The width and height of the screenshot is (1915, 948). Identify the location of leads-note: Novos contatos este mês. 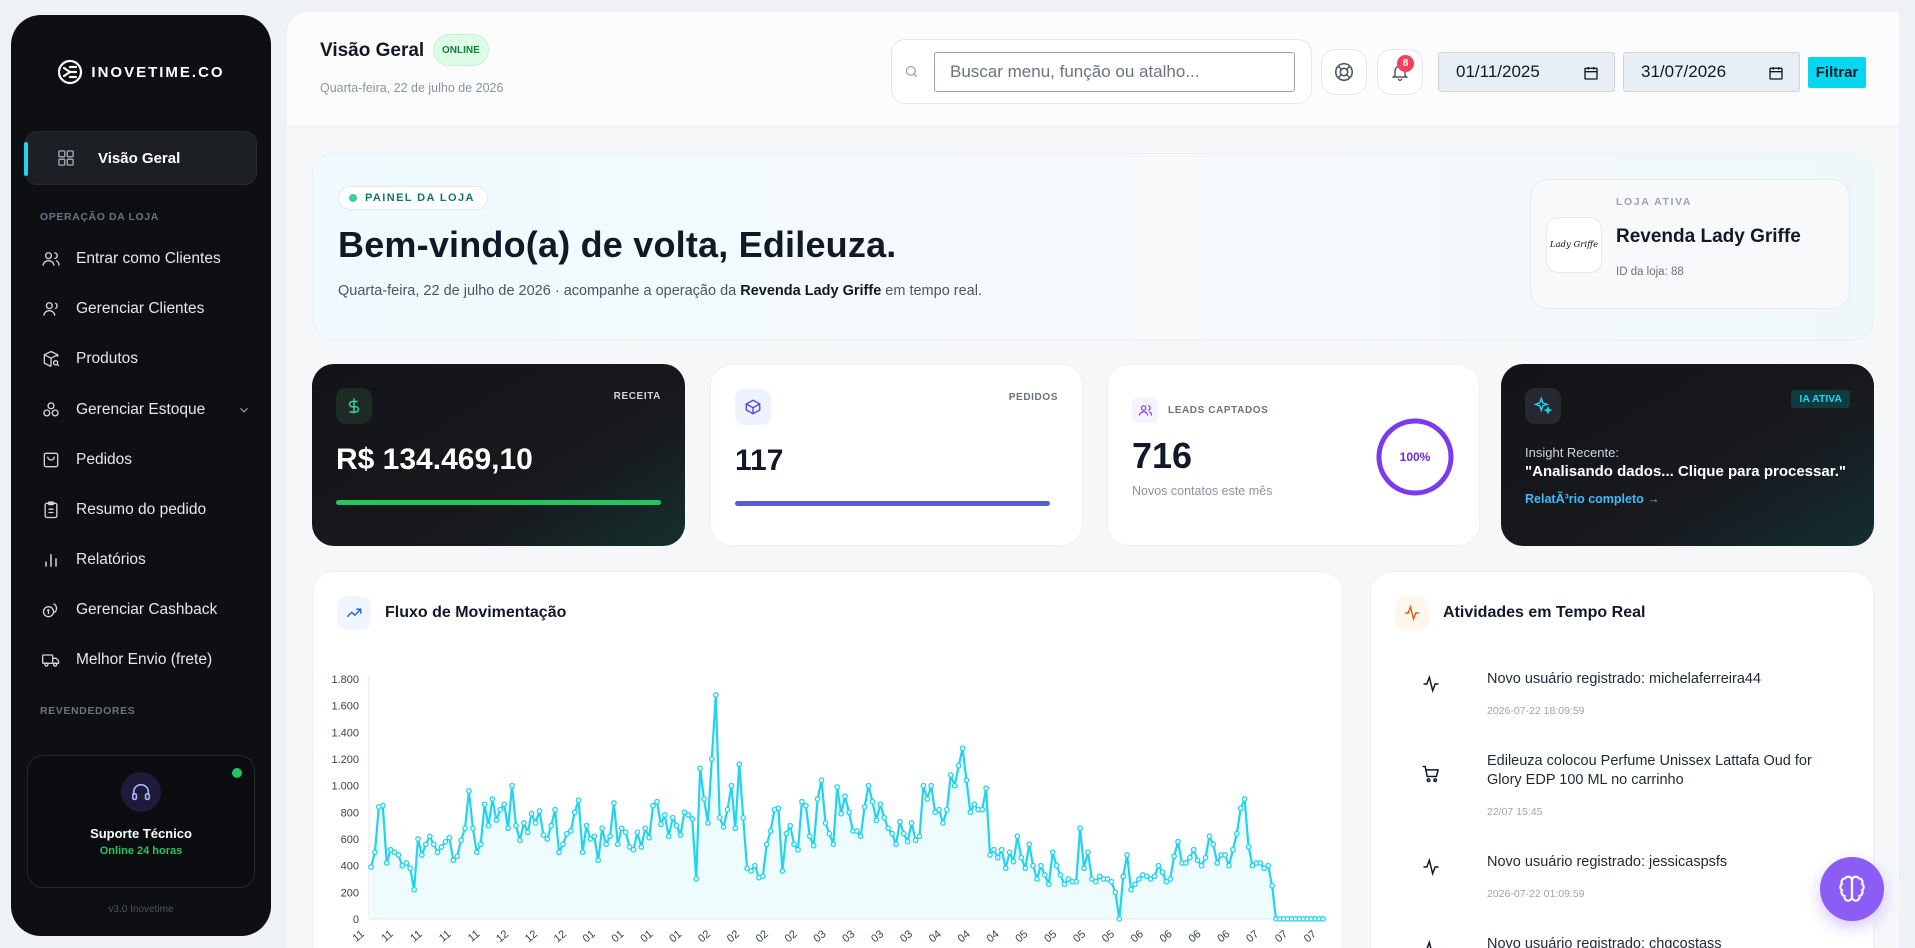
(1202, 491).